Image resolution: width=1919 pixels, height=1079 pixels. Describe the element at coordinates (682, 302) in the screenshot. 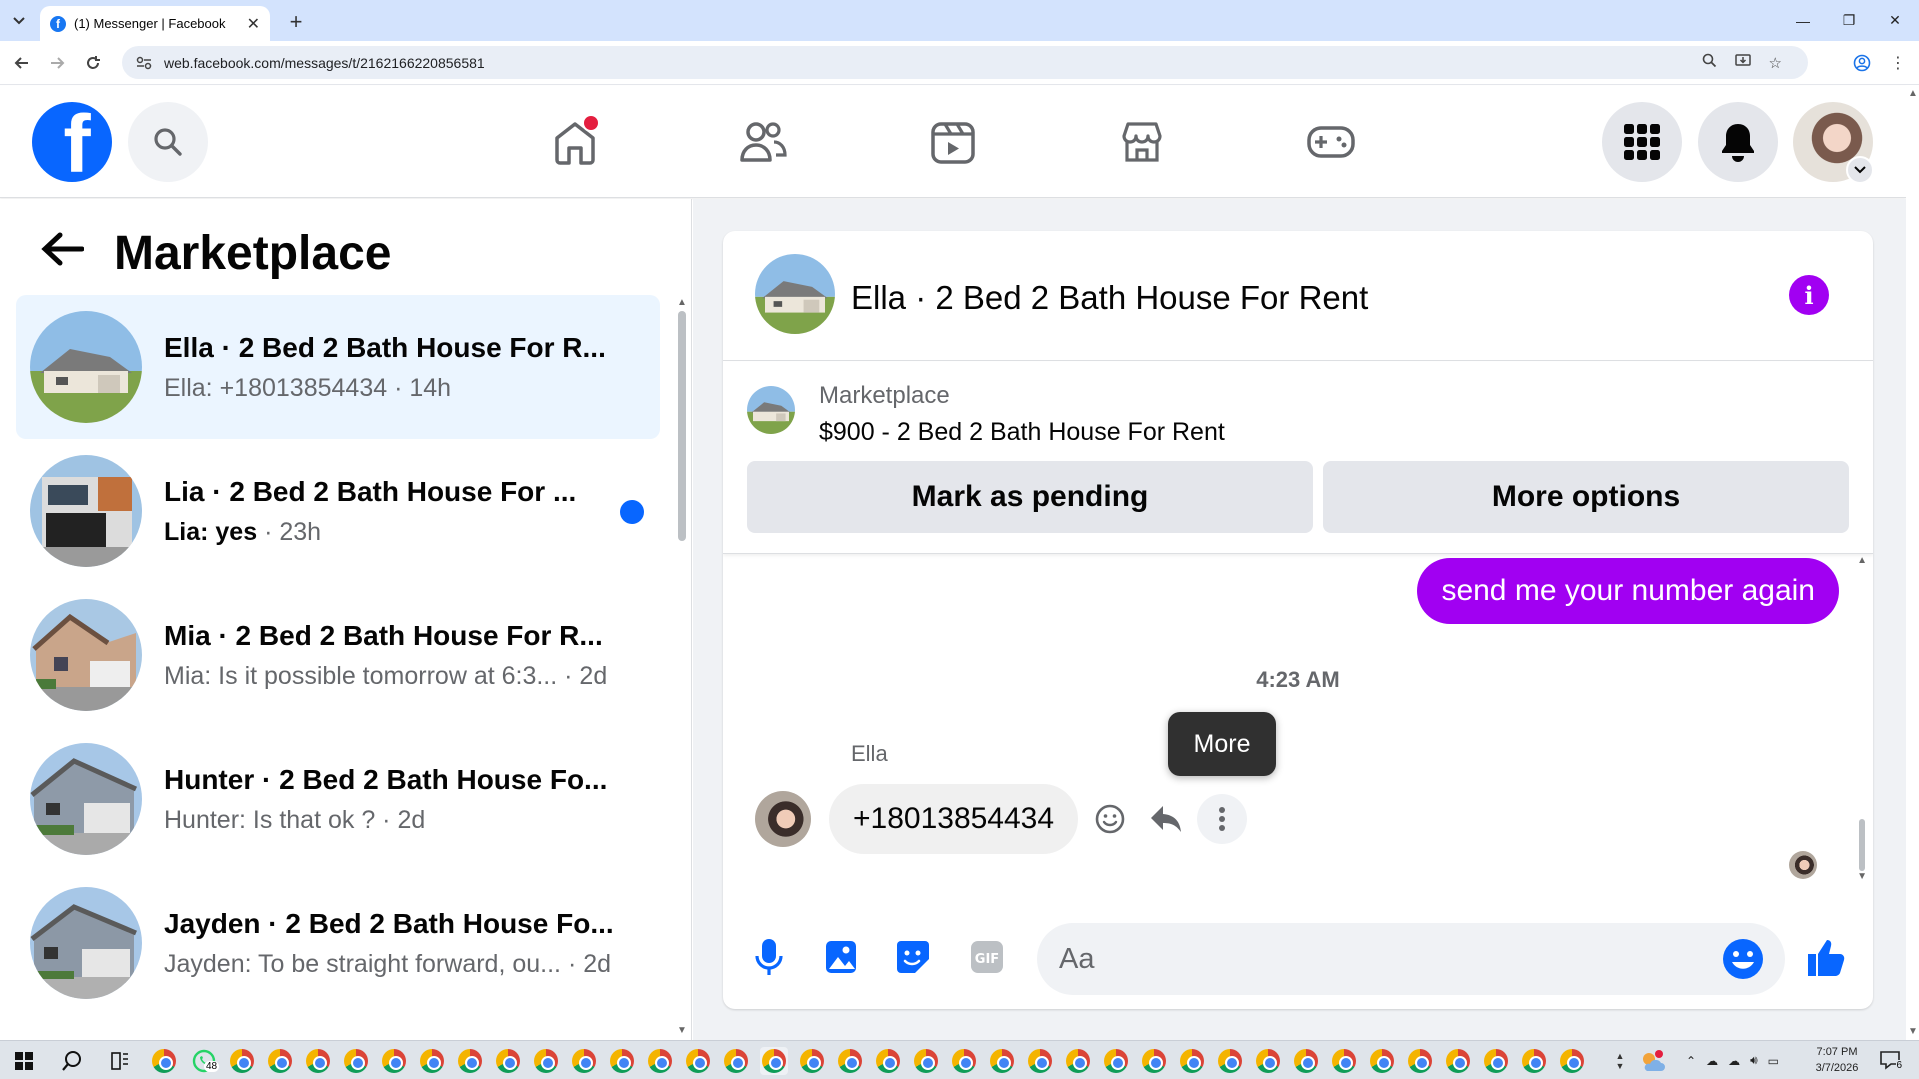

I see `scroll-up-arrow-icon: ▲` at that location.